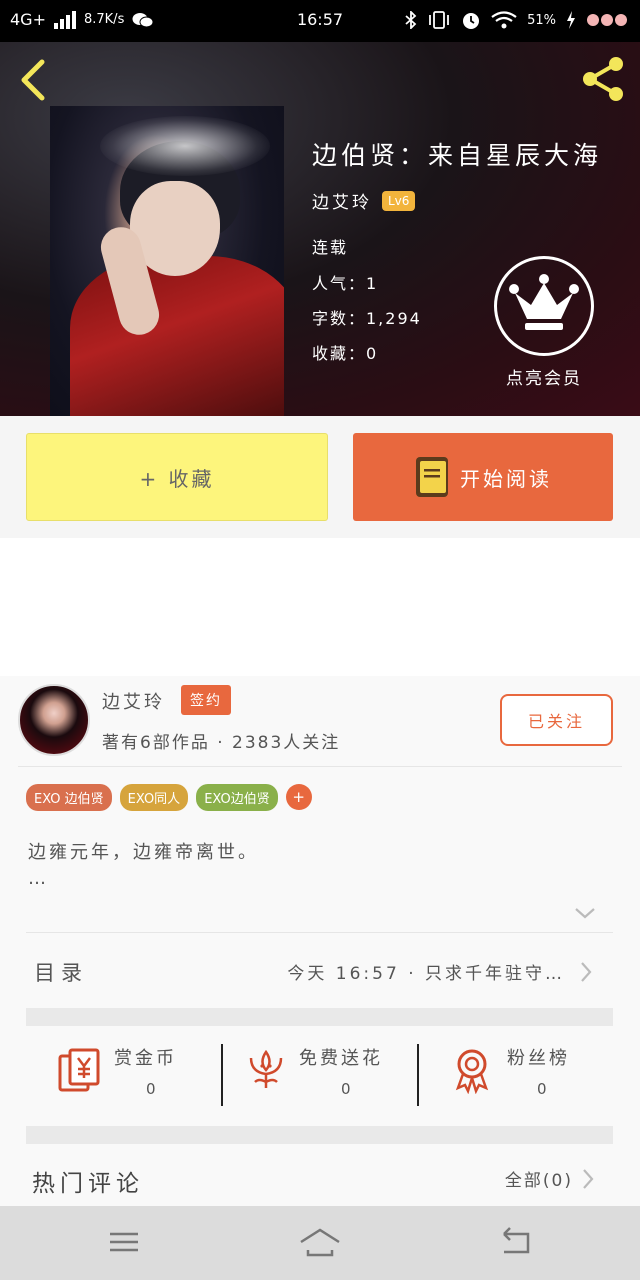 The height and width of the screenshot is (1280, 640). Describe the element at coordinates (151, 1089) in the screenshot. I see `reward-coin-count: 0` at that location.